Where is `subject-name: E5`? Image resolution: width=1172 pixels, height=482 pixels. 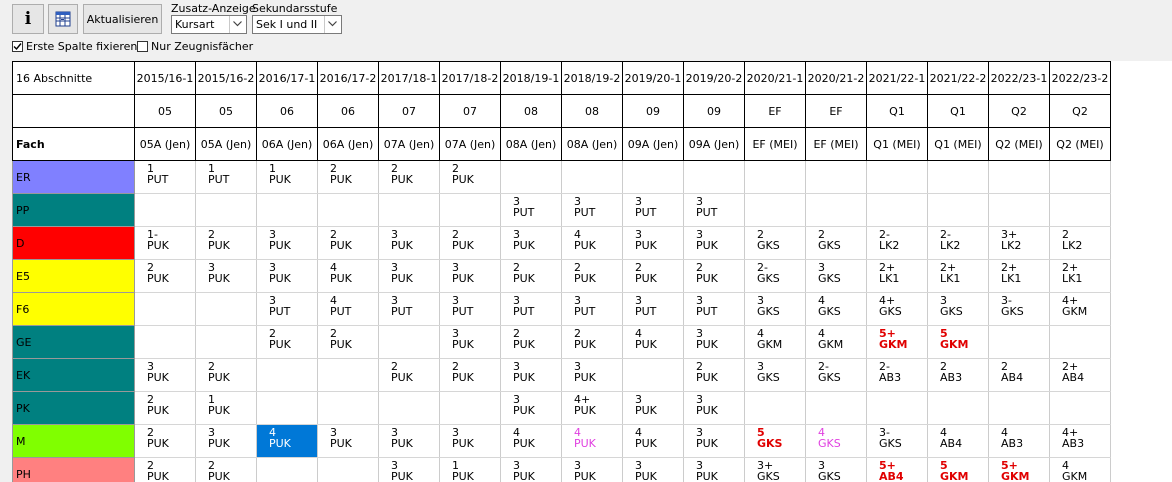 subject-name: E5 is located at coordinates (73, 276).